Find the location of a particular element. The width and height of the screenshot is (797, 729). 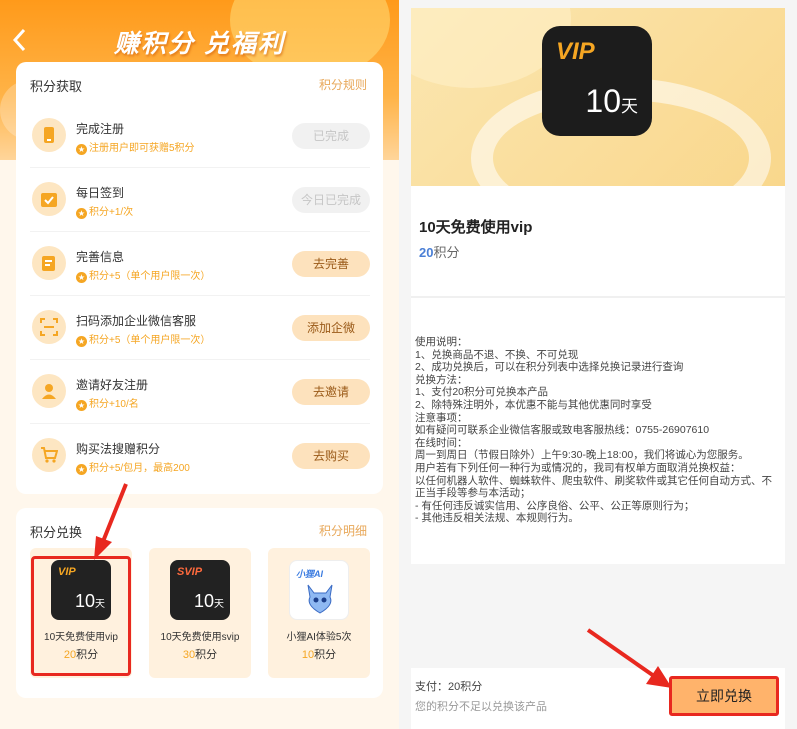

clipboard-icon is located at coordinates (49, 263).